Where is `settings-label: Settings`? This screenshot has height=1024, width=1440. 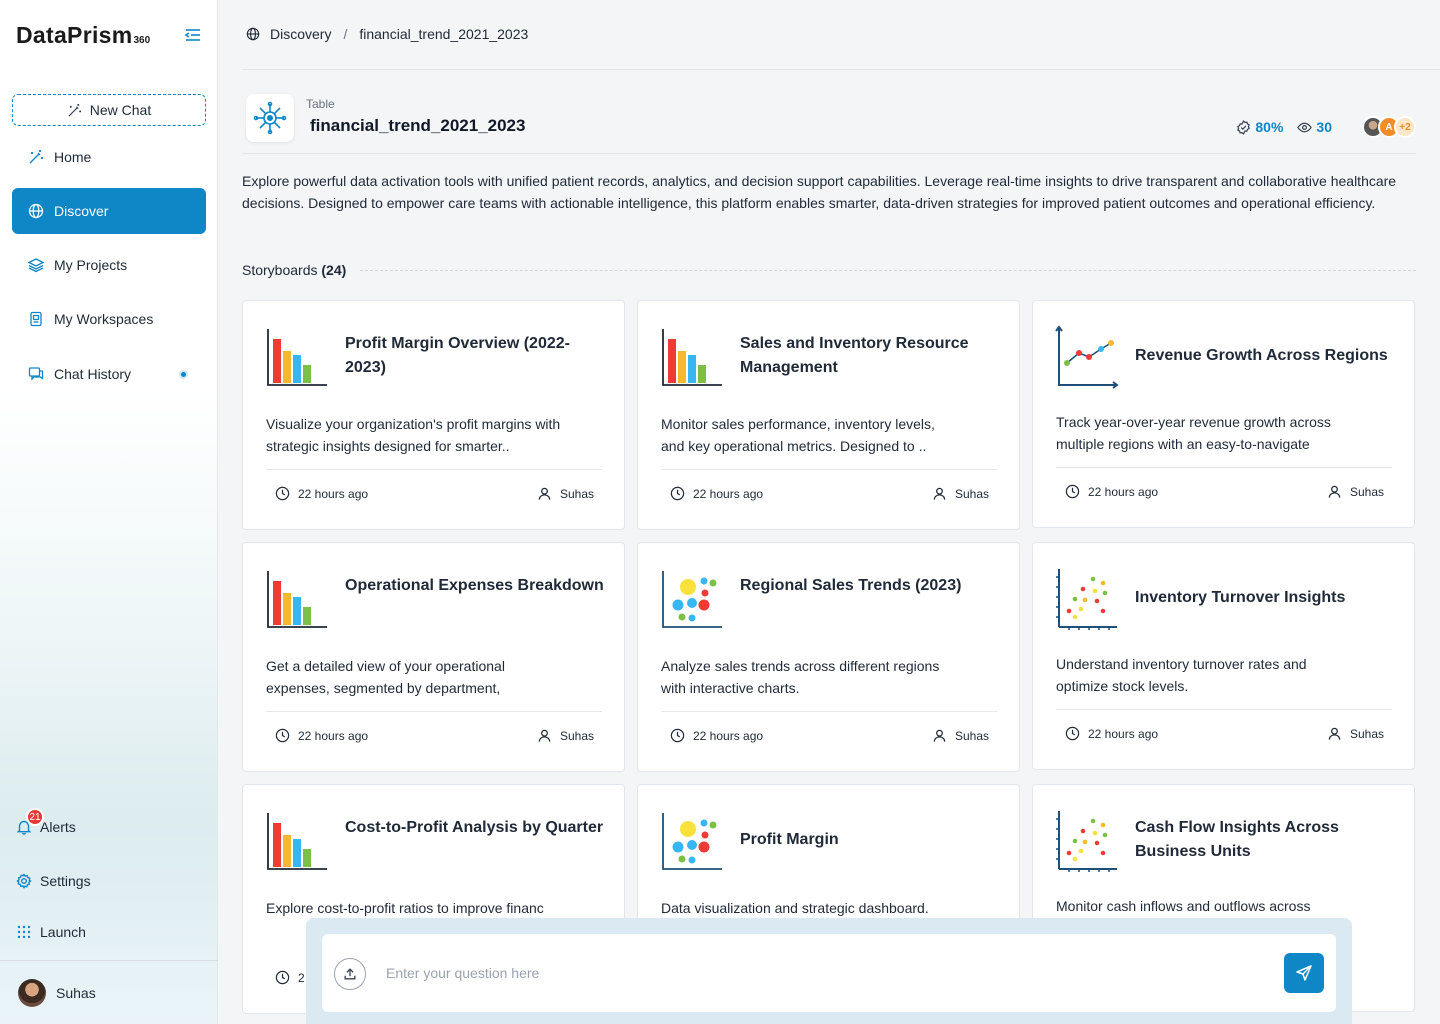 settings-label: Settings is located at coordinates (65, 881).